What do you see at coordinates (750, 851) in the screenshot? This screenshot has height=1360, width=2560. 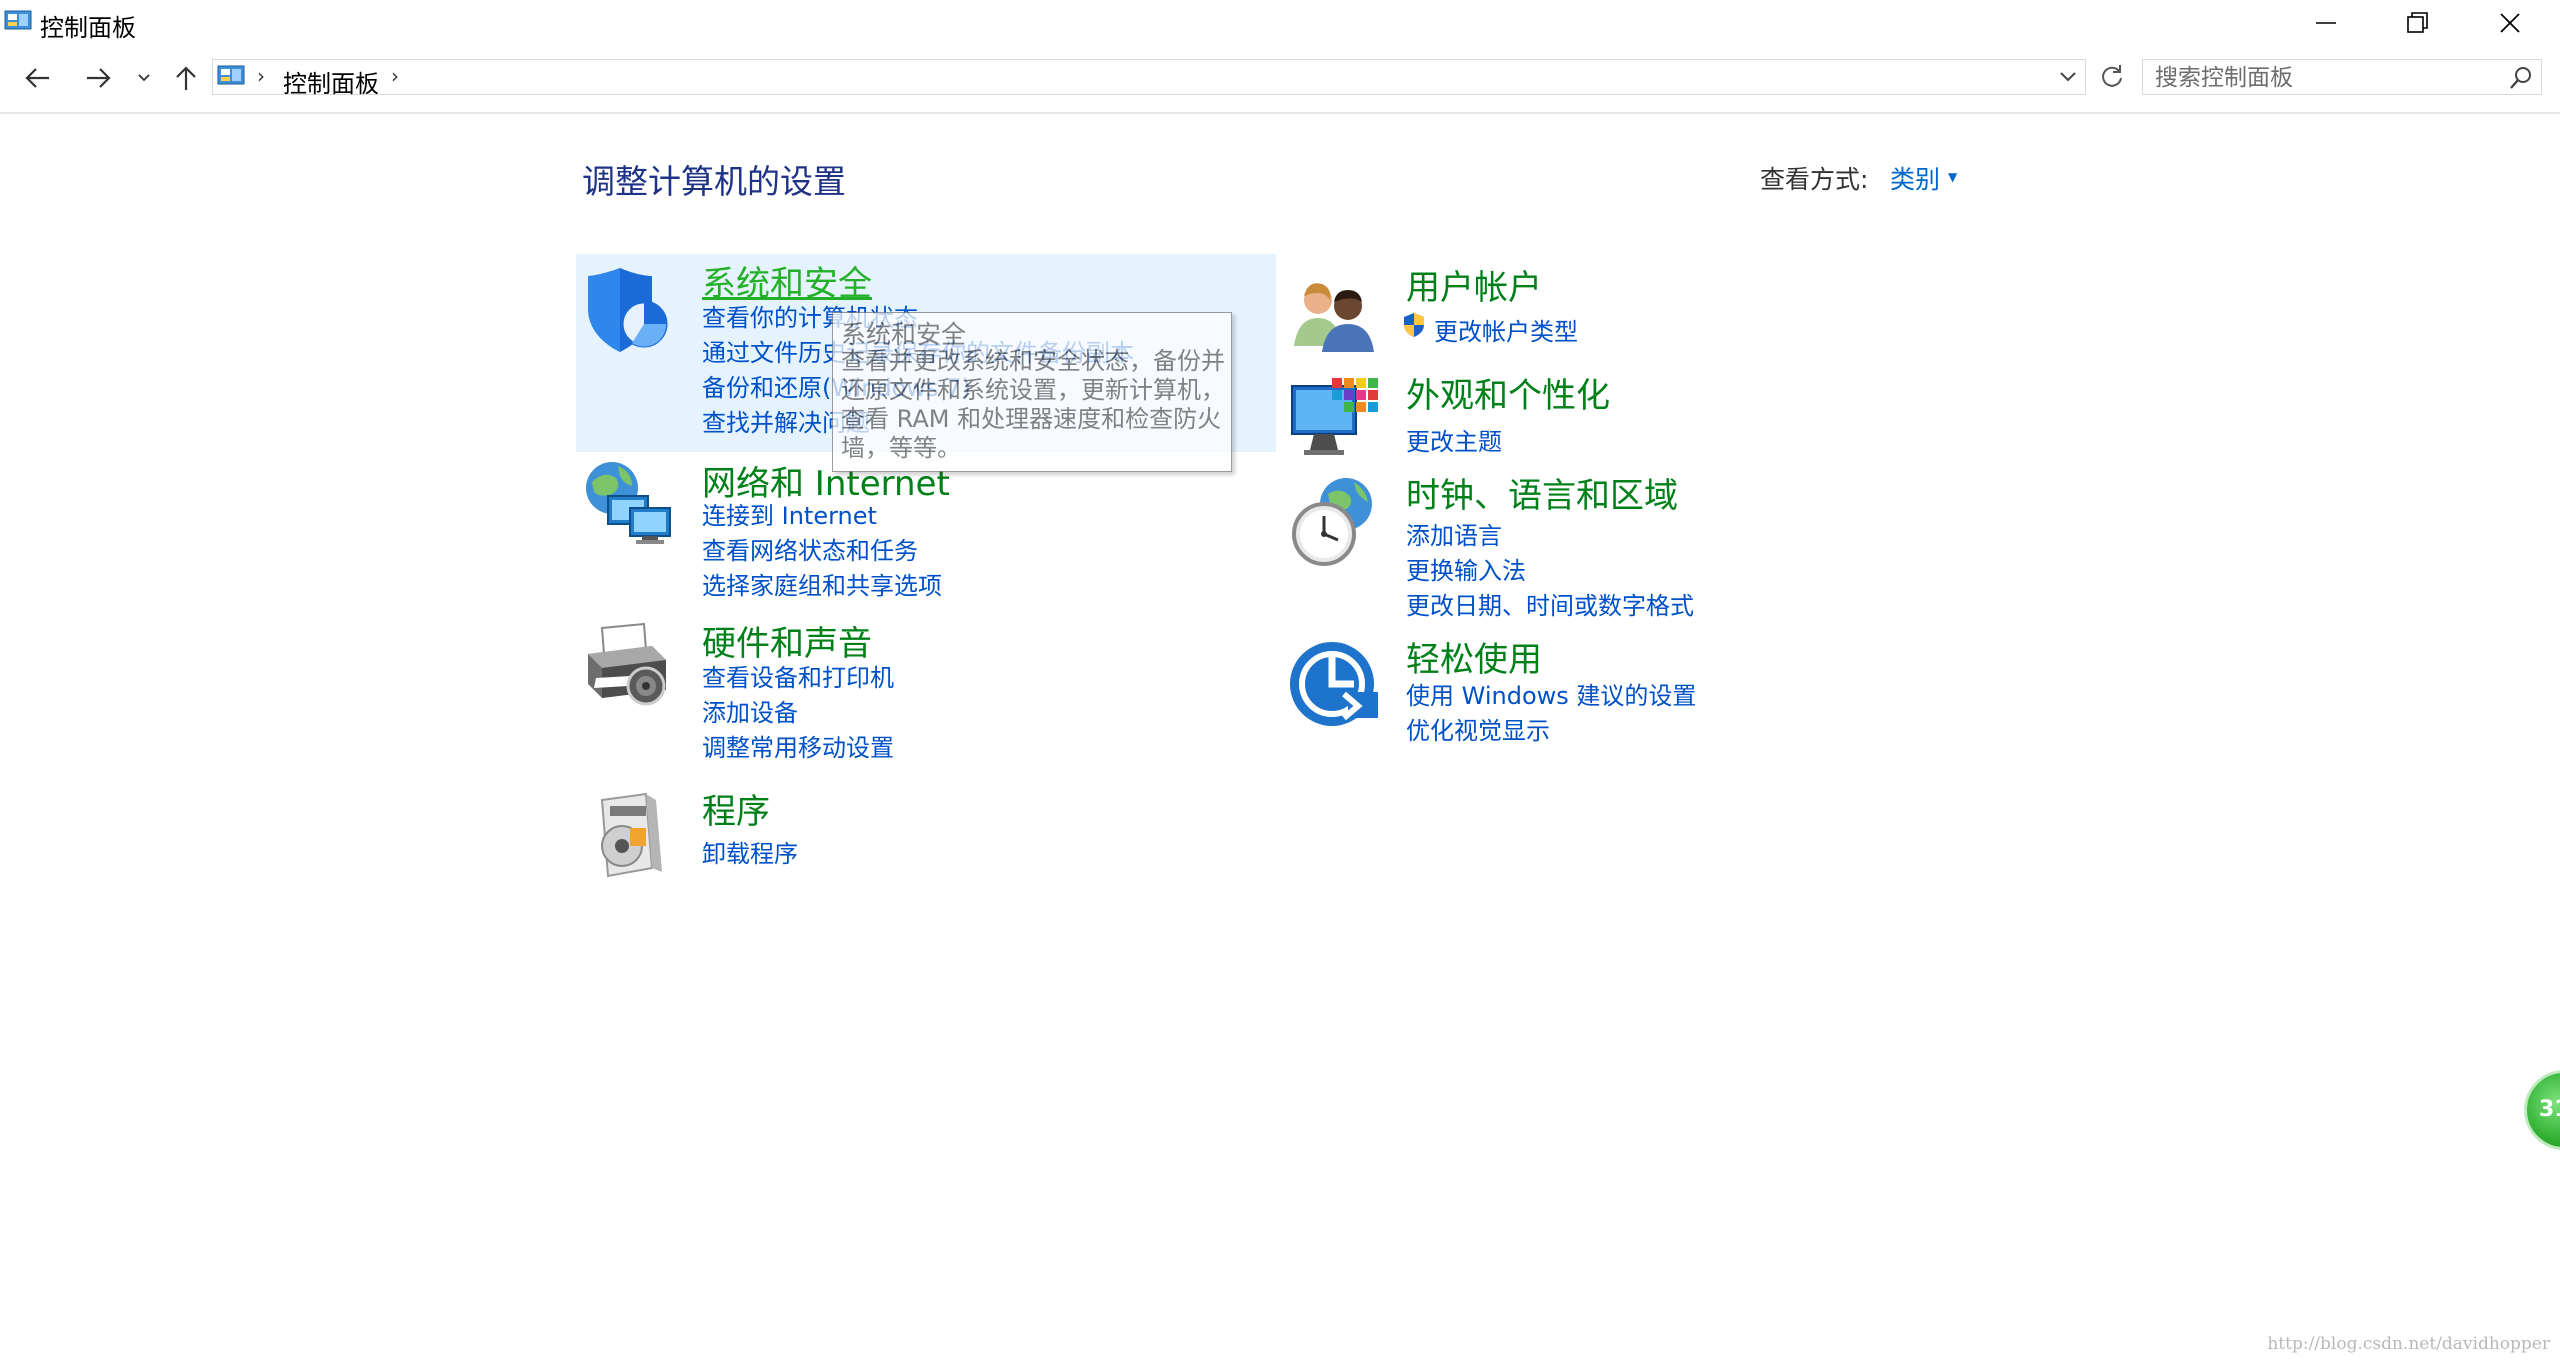 I see `link-uninstall-program: 卸载程序` at bounding box center [750, 851].